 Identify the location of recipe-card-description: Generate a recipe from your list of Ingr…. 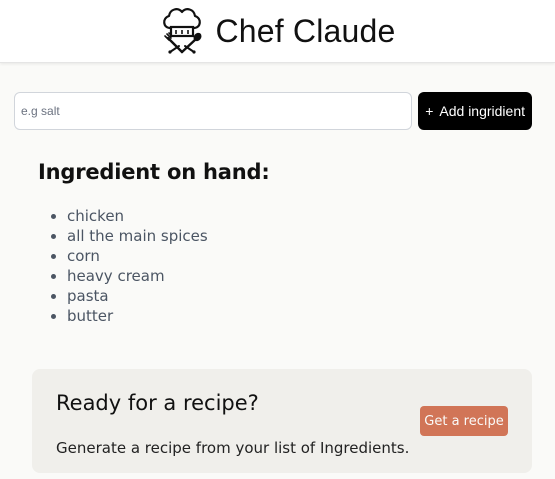
(233, 448).